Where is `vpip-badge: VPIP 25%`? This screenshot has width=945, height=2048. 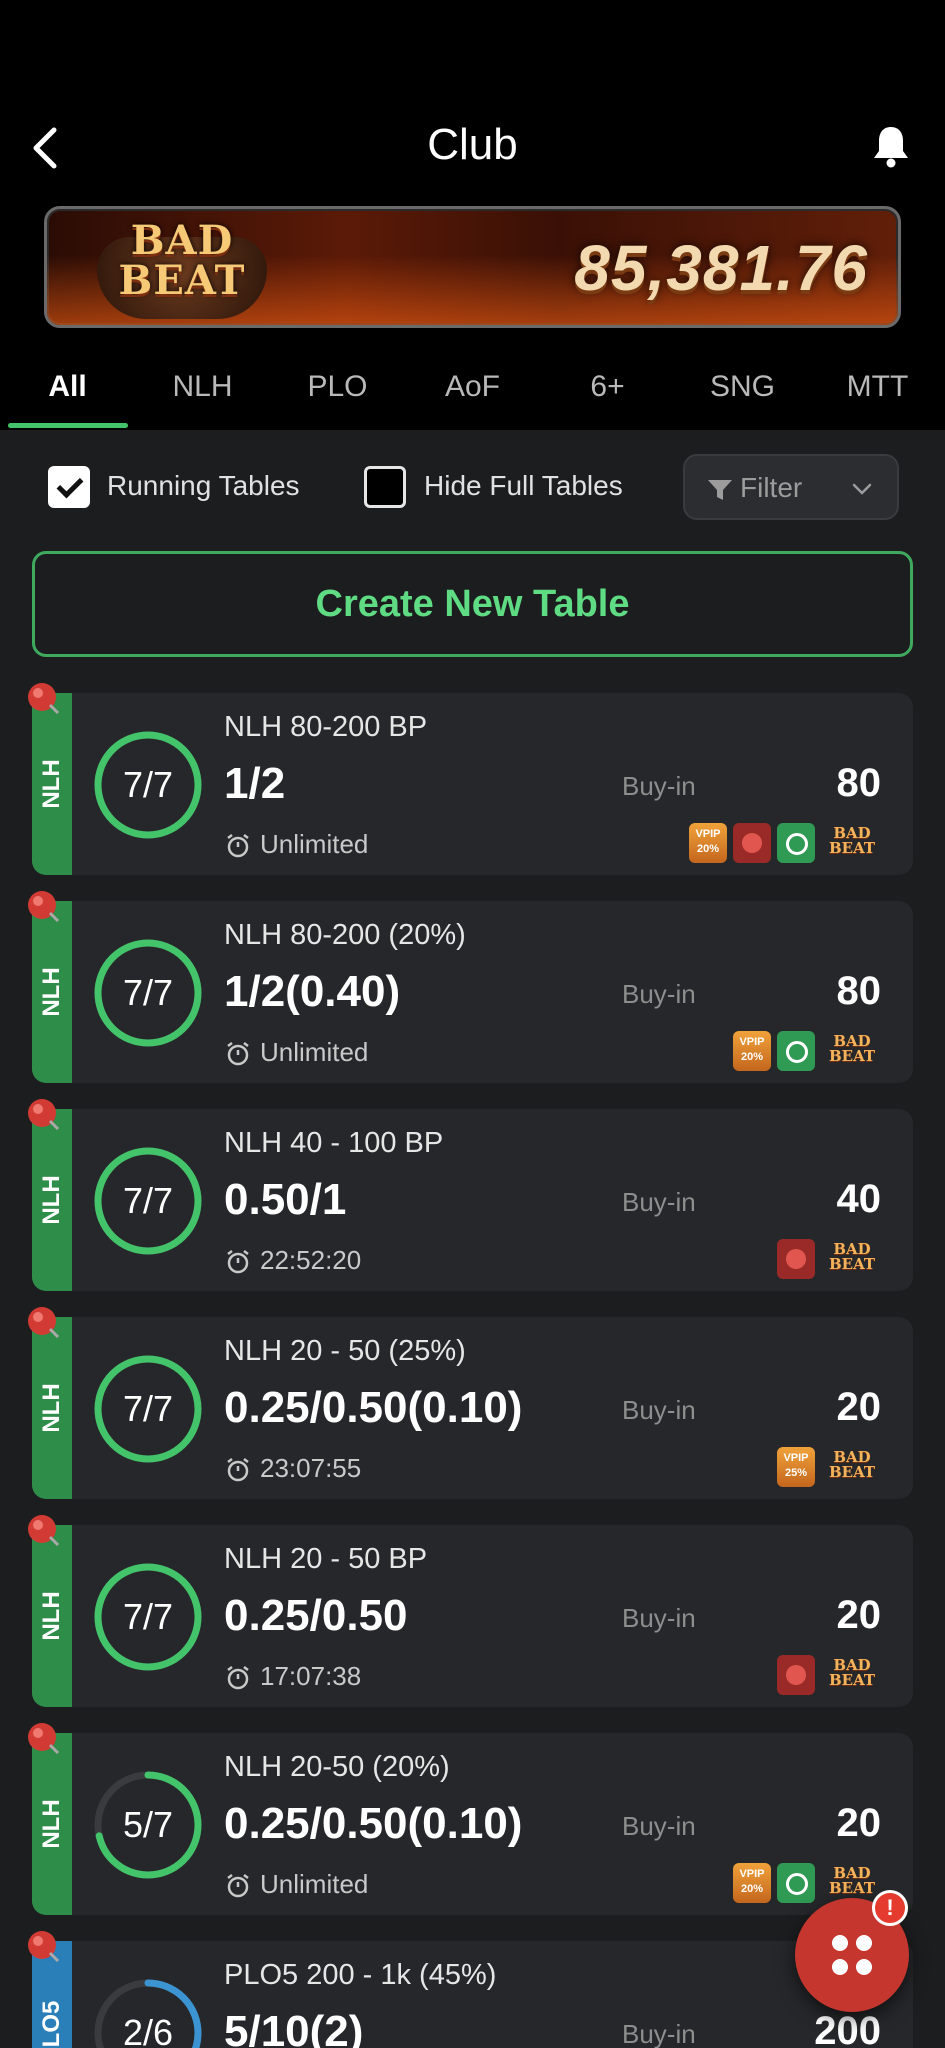 vpip-badge: VPIP 25% is located at coordinates (796, 1467).